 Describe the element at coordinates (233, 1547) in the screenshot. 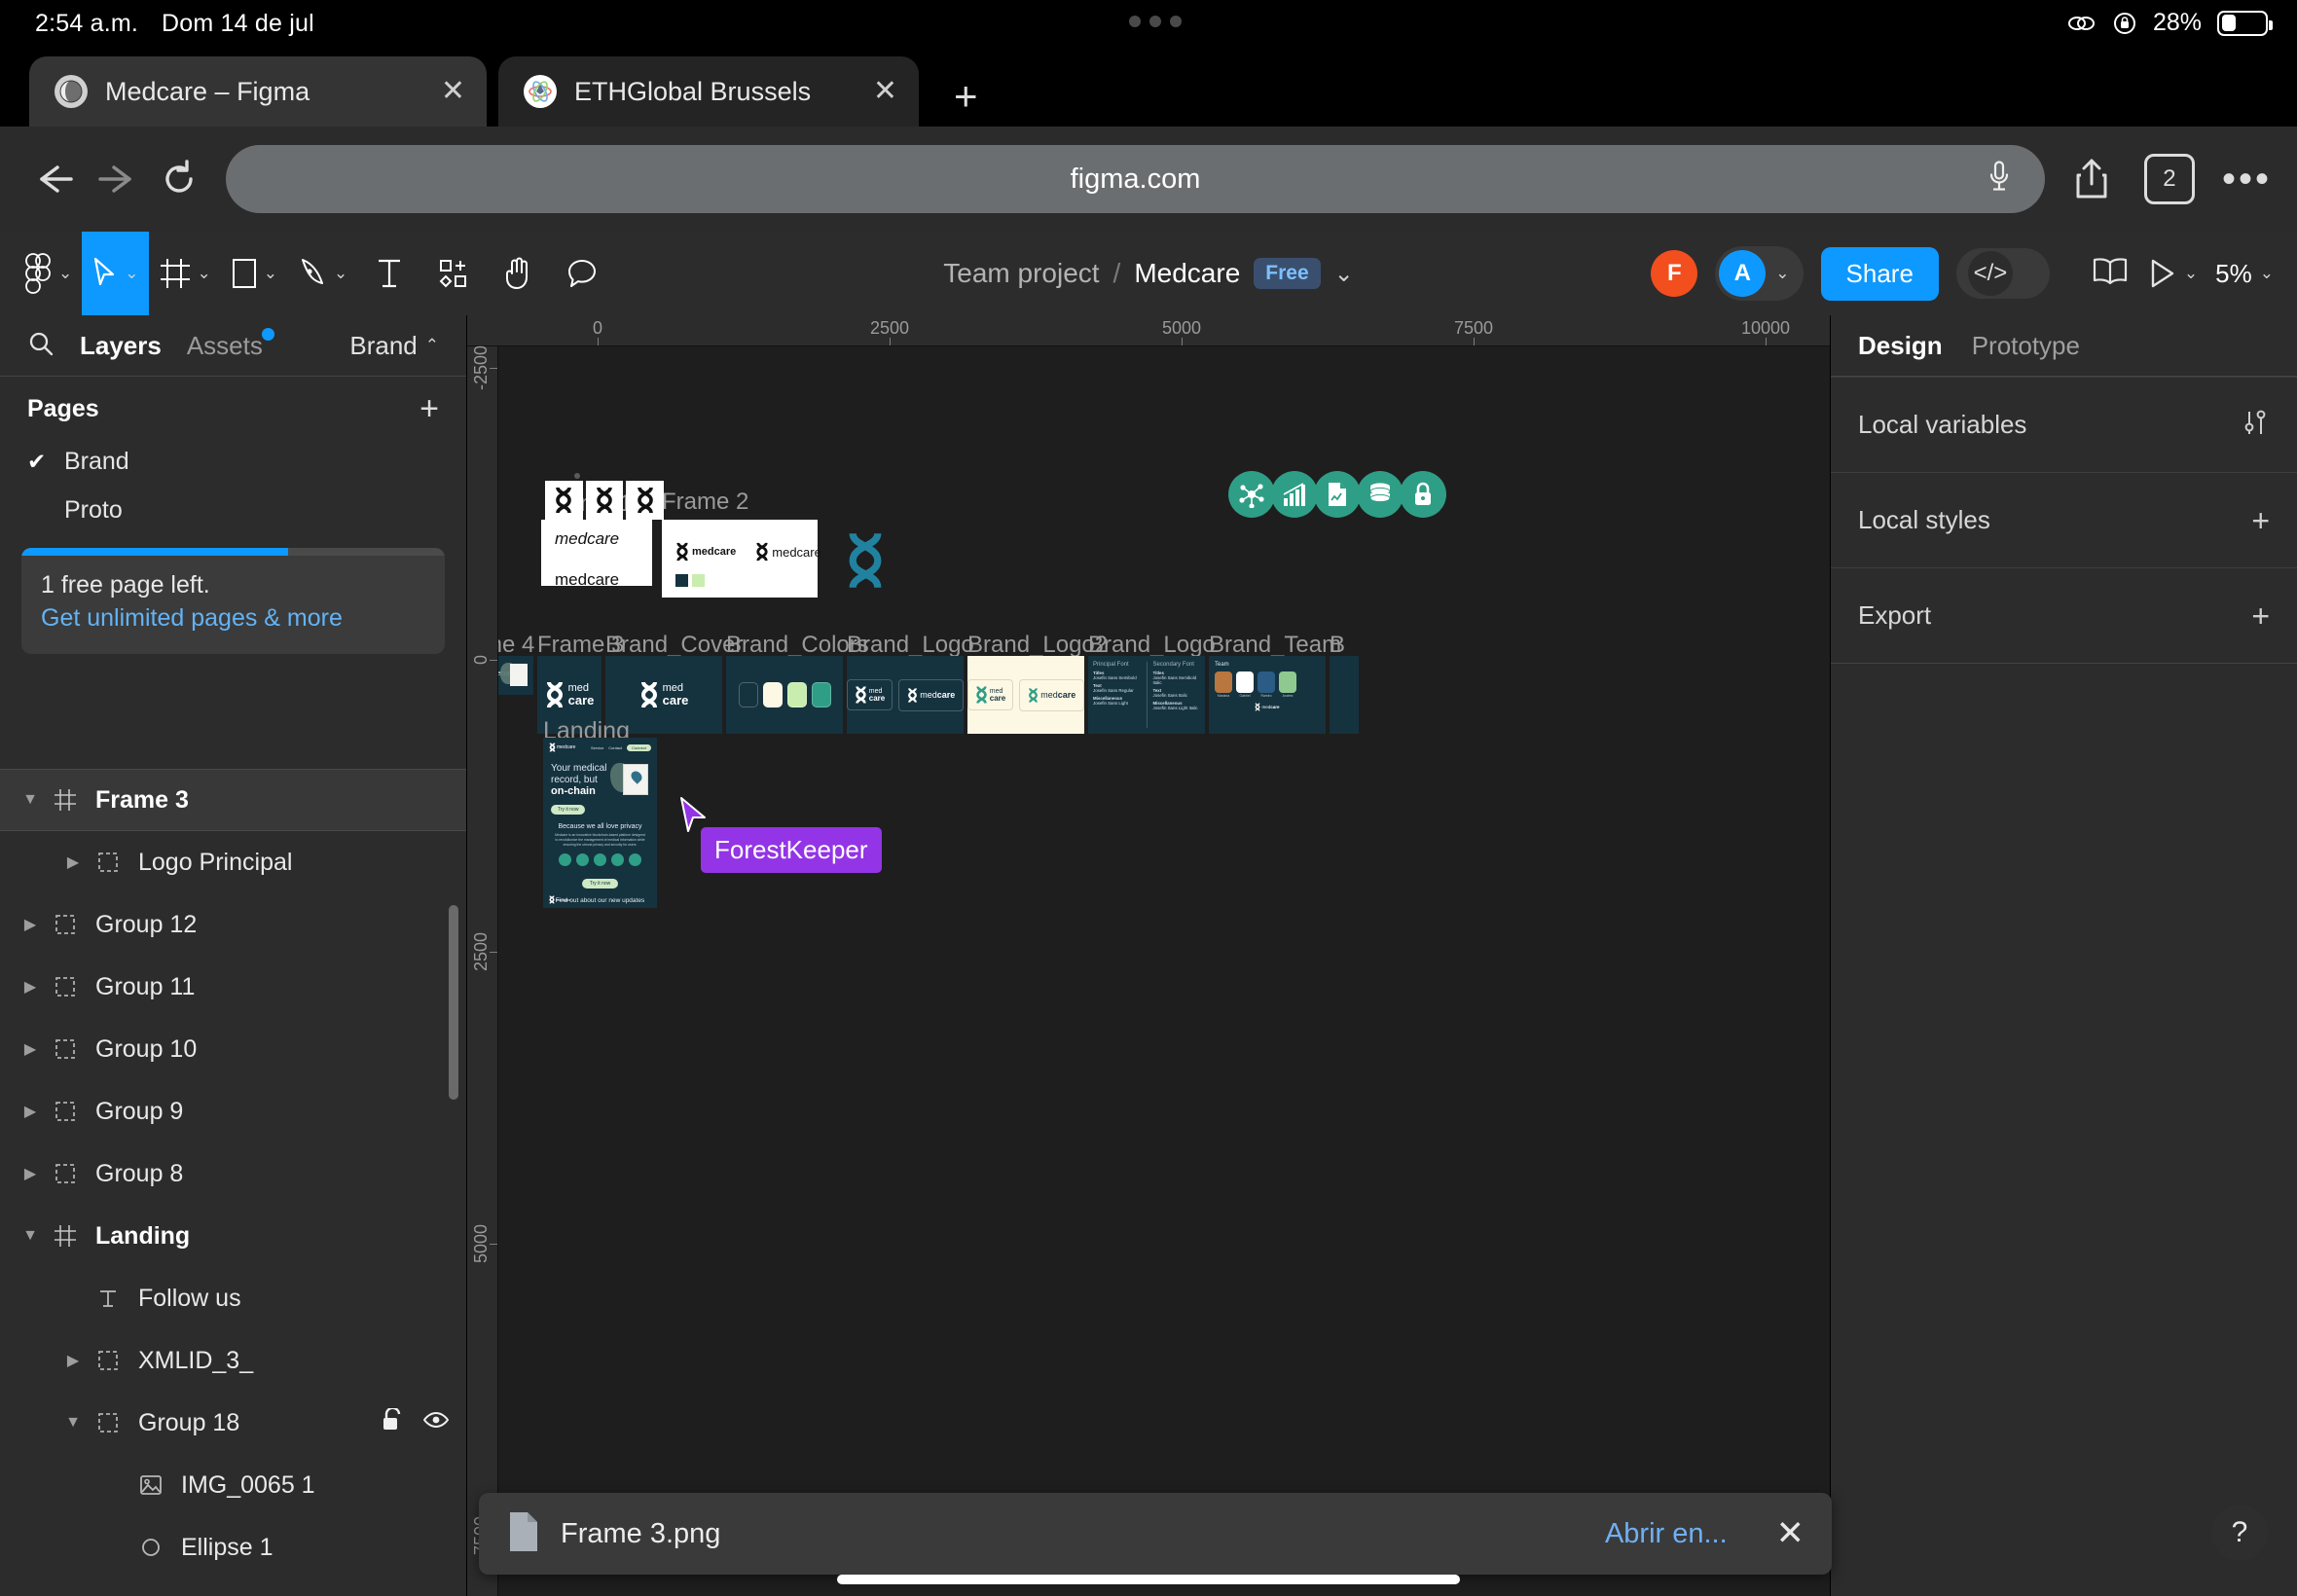

I see `layer-row-ellipse-1: Ellipse 1` at that location.